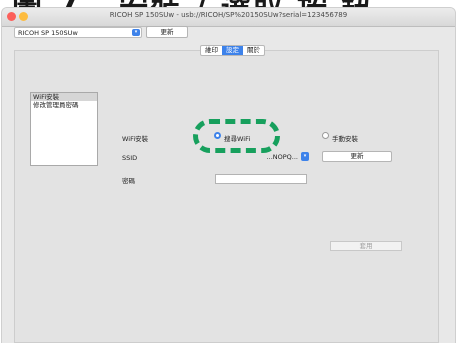  Describe the element at coordinates (325, 135) in the screenshot. I see `manual-setup-radio` at that location.